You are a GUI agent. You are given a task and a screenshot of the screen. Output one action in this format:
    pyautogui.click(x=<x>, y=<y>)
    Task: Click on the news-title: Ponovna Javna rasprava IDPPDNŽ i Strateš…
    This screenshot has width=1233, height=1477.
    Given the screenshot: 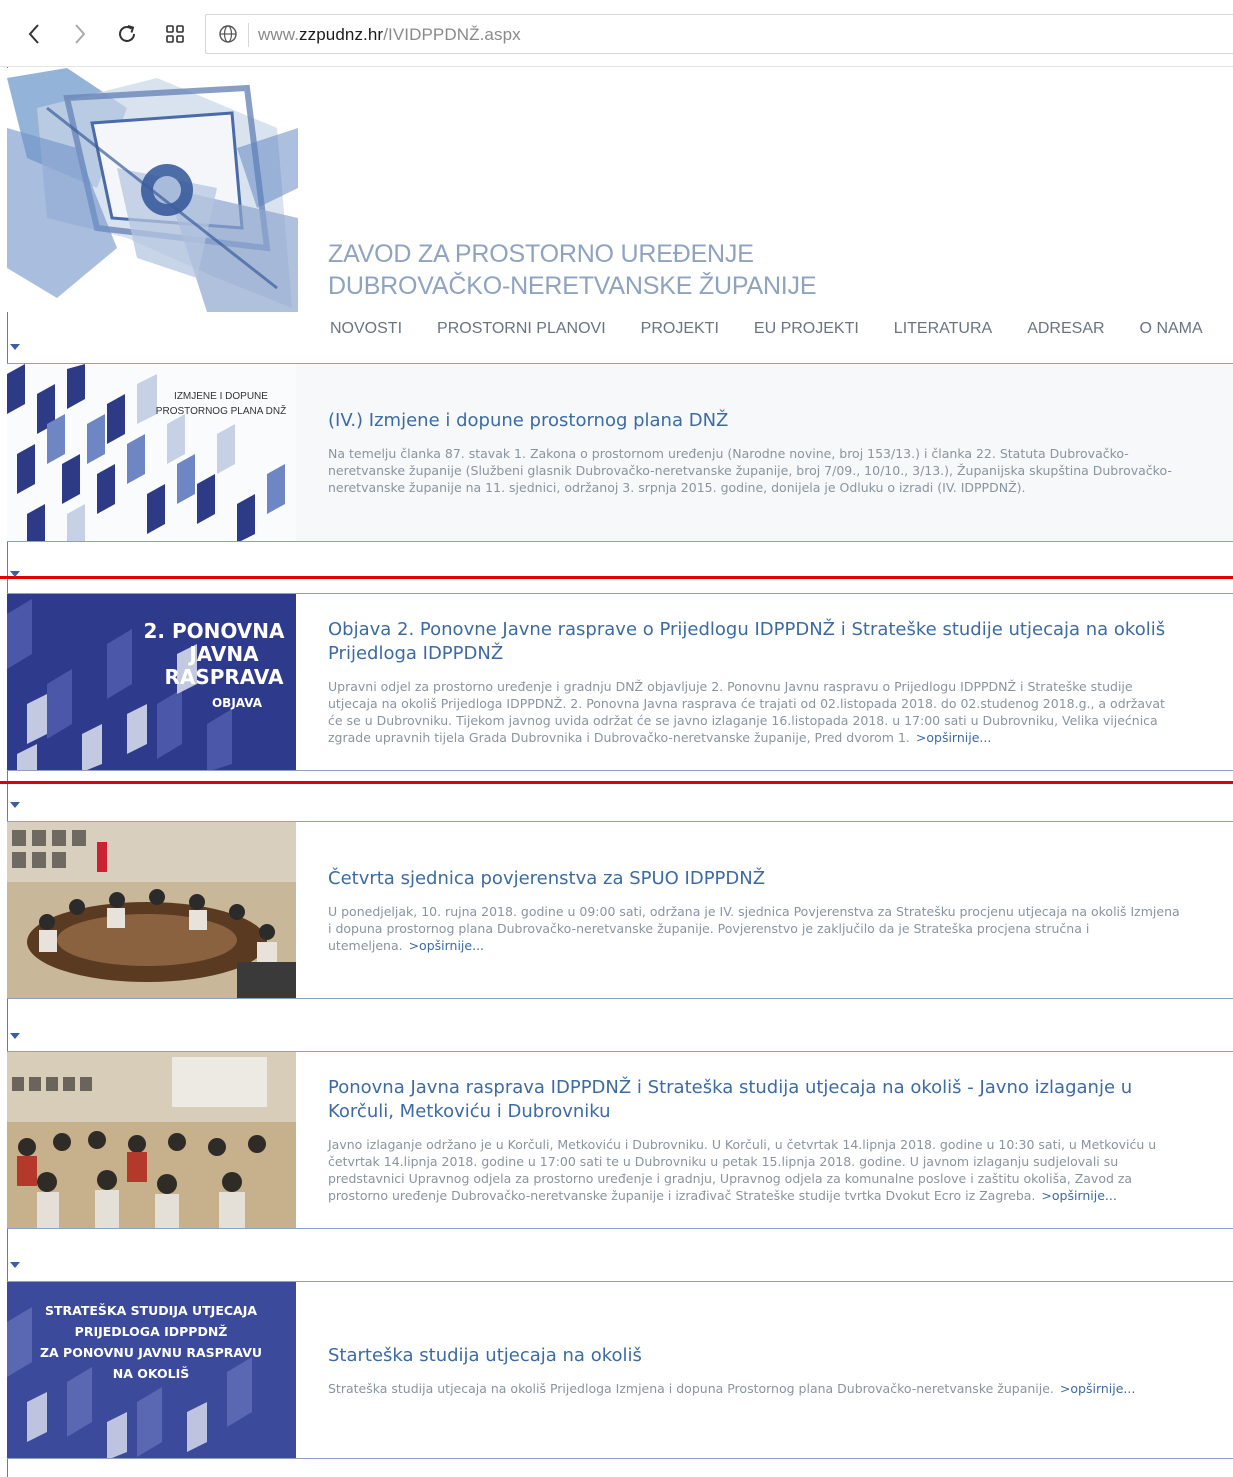 What is the action you would take?
    pyautogui.click(x=755, y=1100)
    